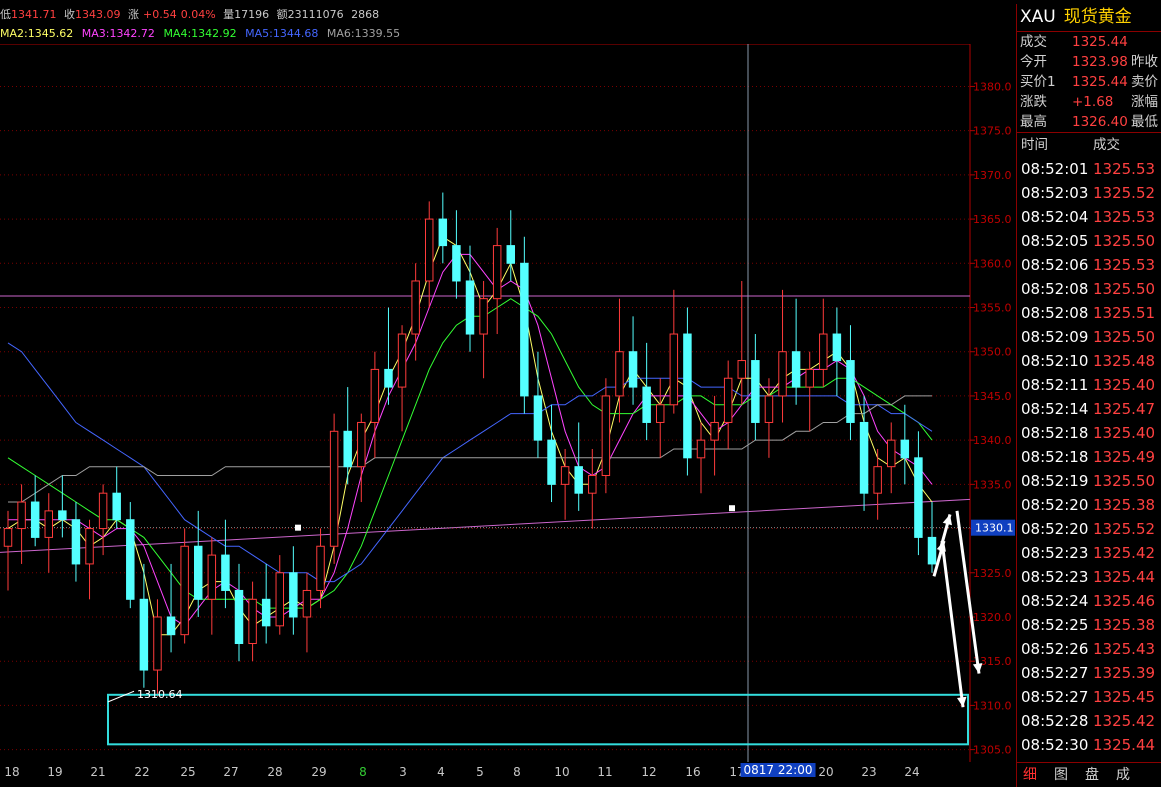 The width and height of the screenshot is (1161, 787). What do you see at coordinates (12, 772) in the screenshot?
I see `x-tick-label: 18` at bounding box center [12, 772].